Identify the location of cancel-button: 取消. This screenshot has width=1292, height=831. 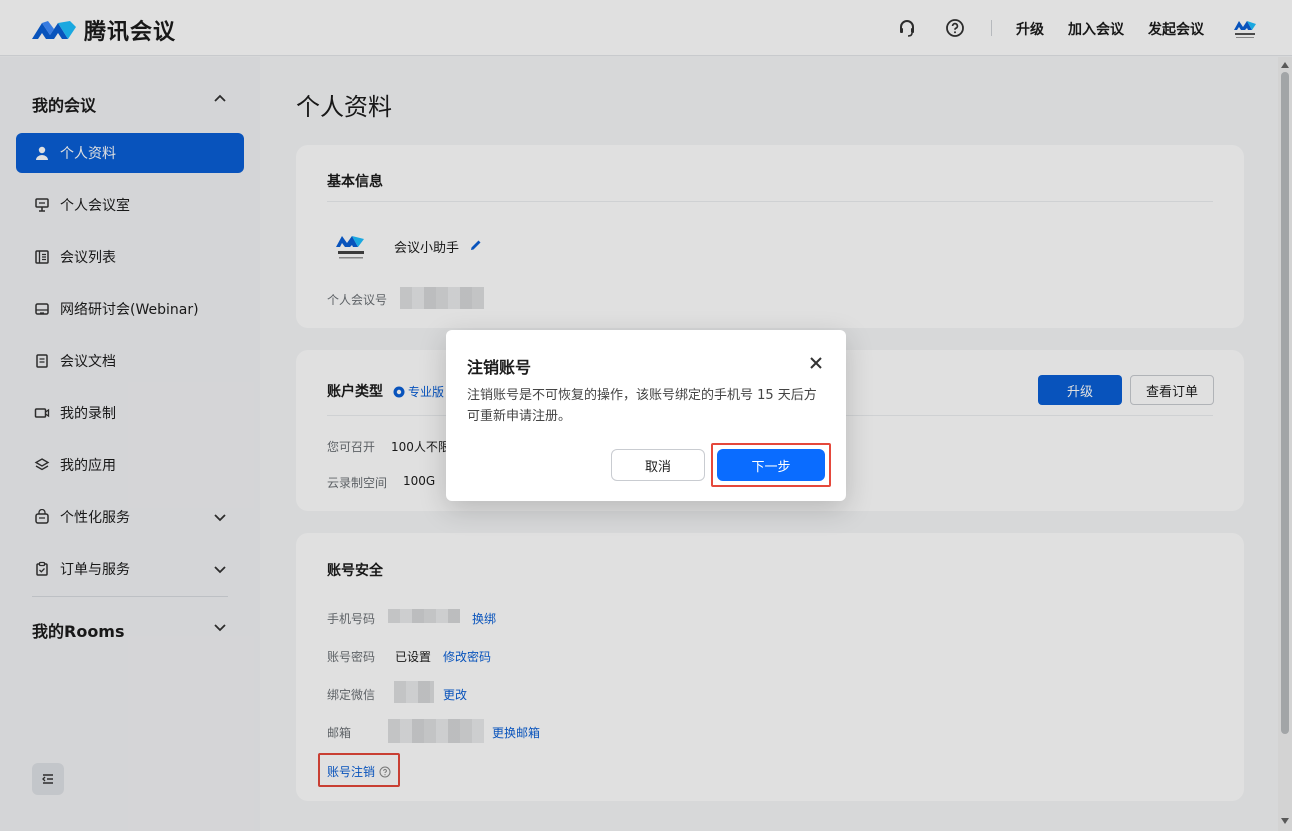
(658, 465).